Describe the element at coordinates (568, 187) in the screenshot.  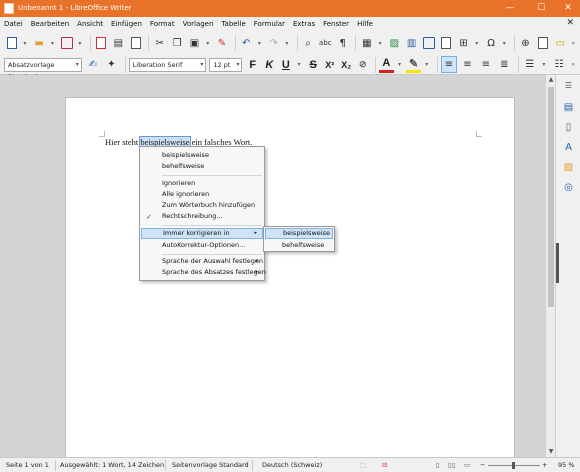
I see `navigator-icon: ◎` at that location.